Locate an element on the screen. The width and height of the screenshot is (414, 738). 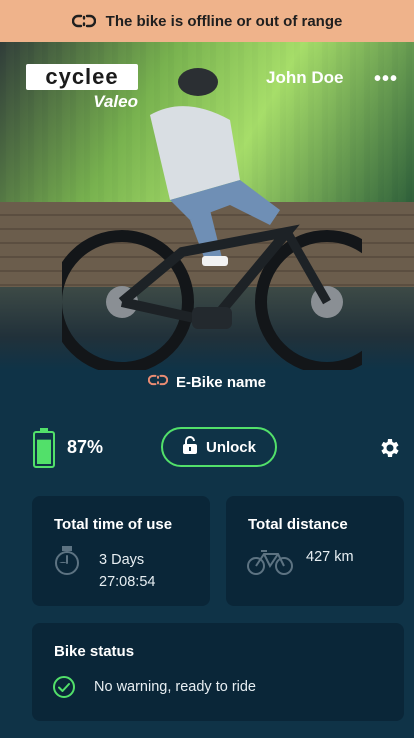
e-bike-illustration is located at coordinates (212, 297).